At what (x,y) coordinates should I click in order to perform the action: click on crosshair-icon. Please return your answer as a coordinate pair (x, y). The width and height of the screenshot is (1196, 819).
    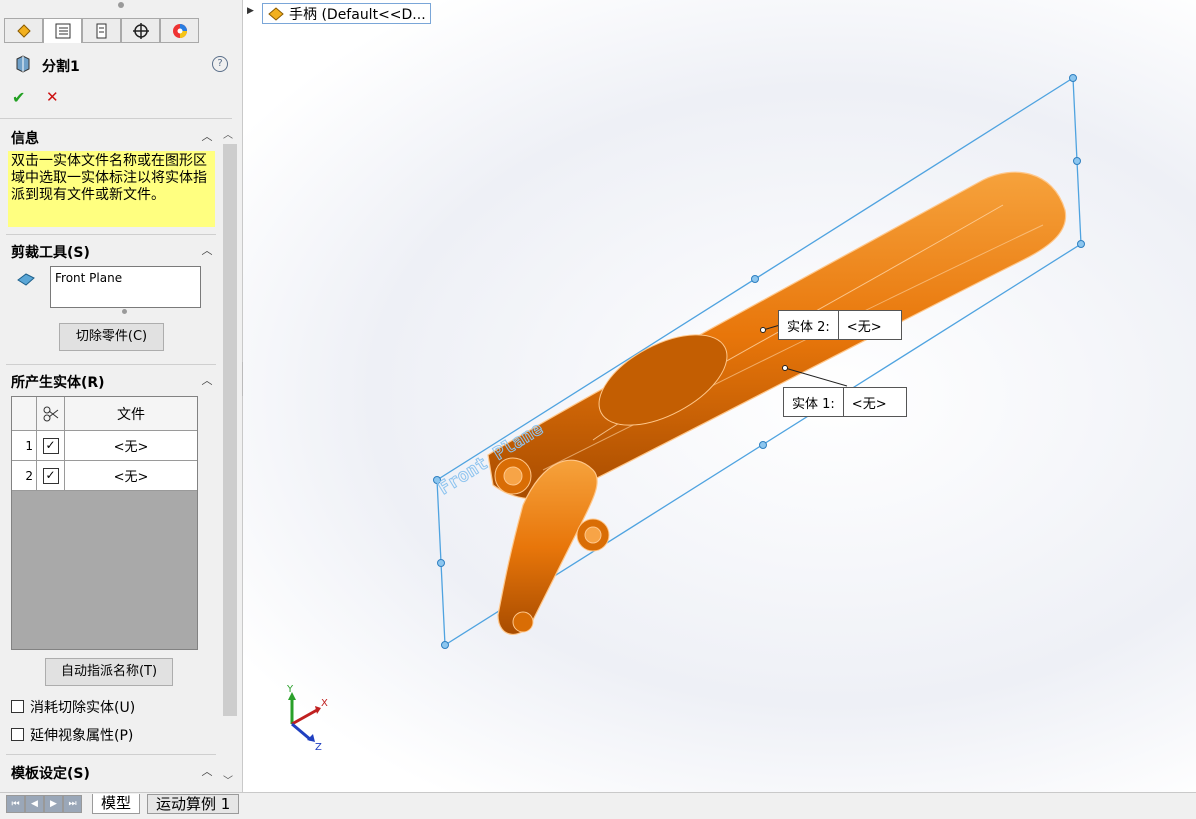
    Looking at the image, I should click on (140, 30).